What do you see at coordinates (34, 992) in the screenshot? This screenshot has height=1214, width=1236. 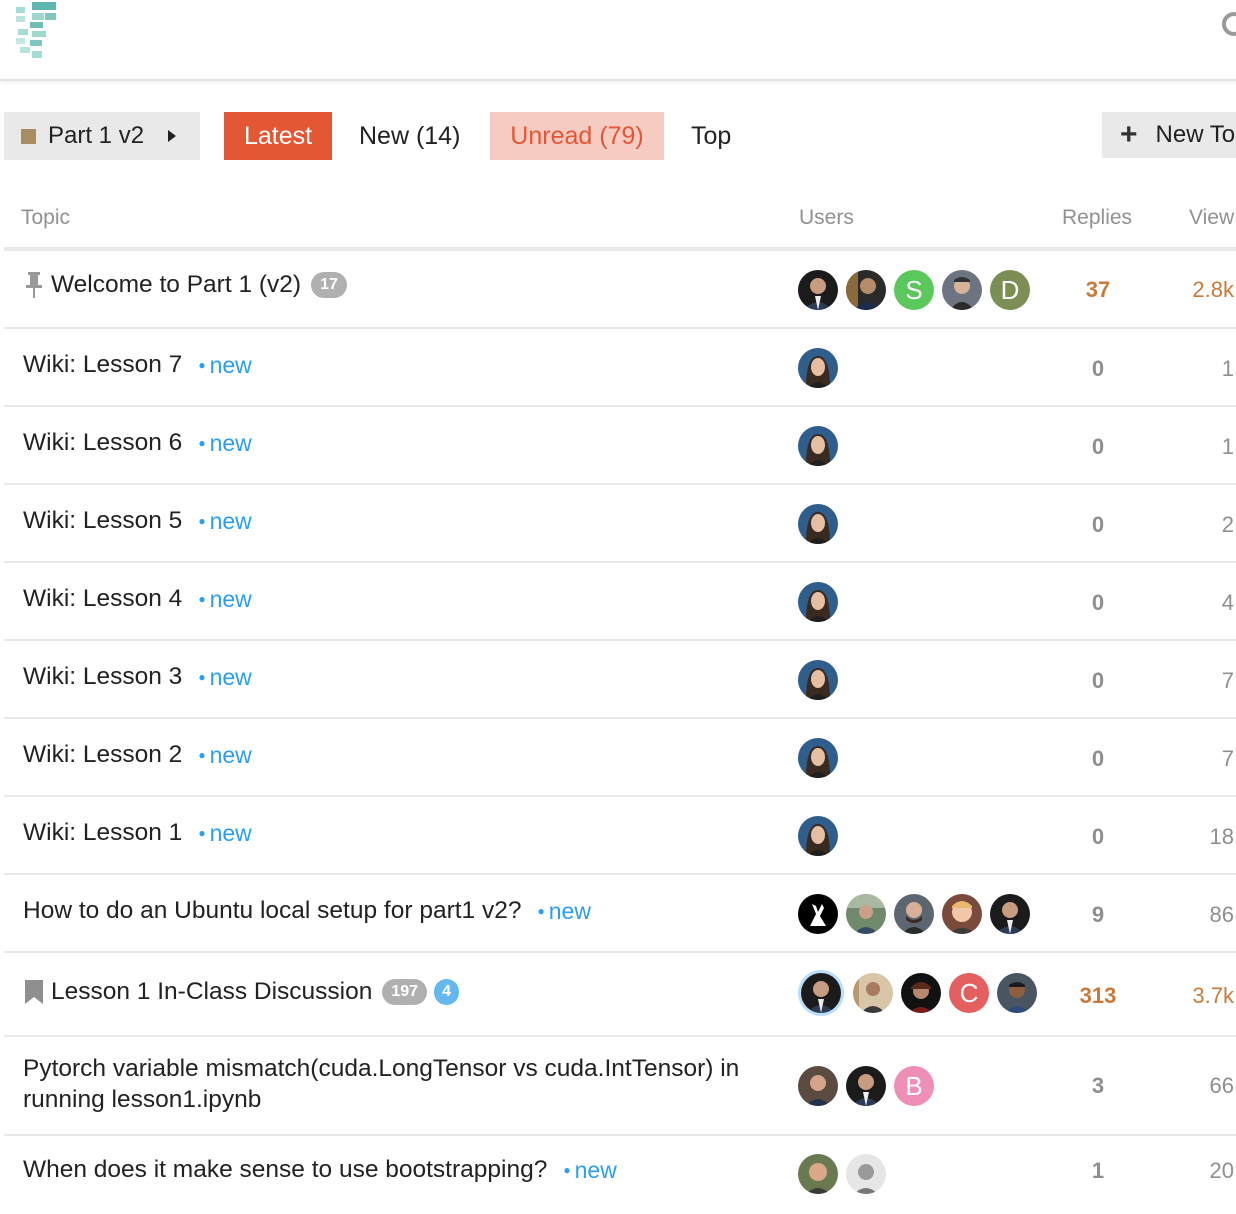 I see `bookmark-icon` at bounding box center [34, 992].